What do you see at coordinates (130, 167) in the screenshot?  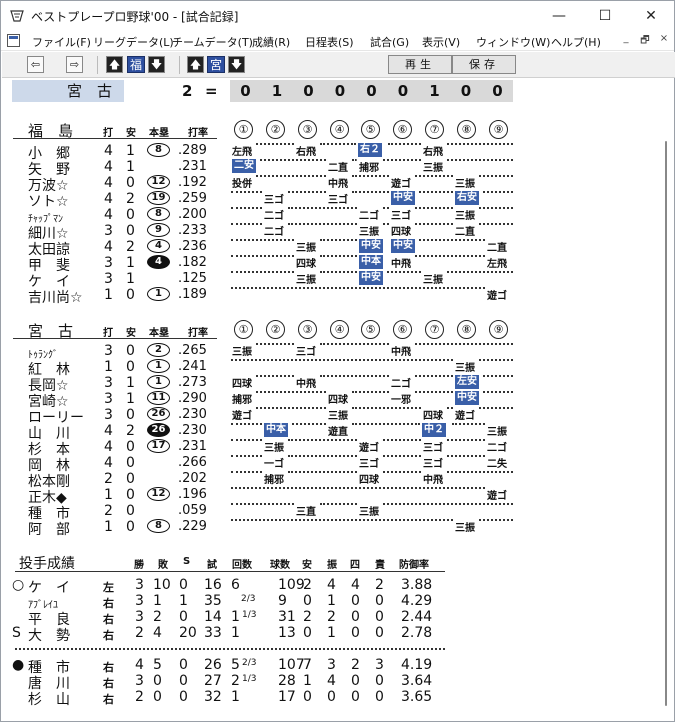 I see `batter-hits: 1` at bounding box center [130, 167].